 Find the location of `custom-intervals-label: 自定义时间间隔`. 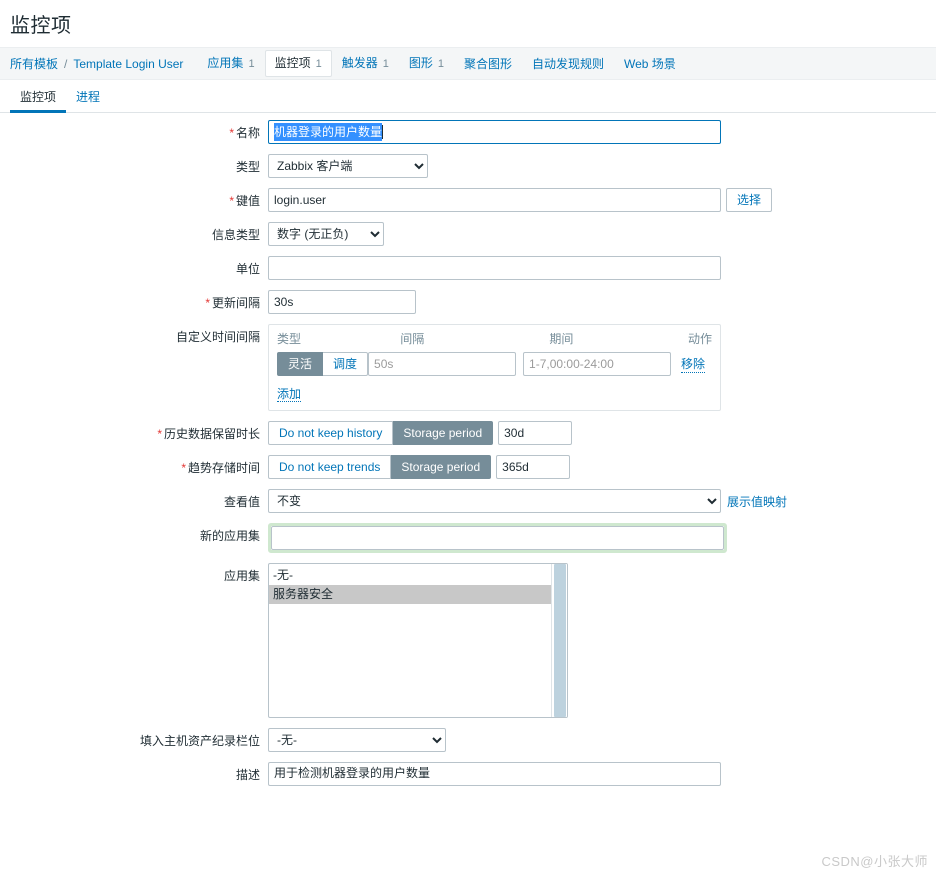

custom-intervals-label: 自定义时间间隔 is located at coordinates (134, 334).